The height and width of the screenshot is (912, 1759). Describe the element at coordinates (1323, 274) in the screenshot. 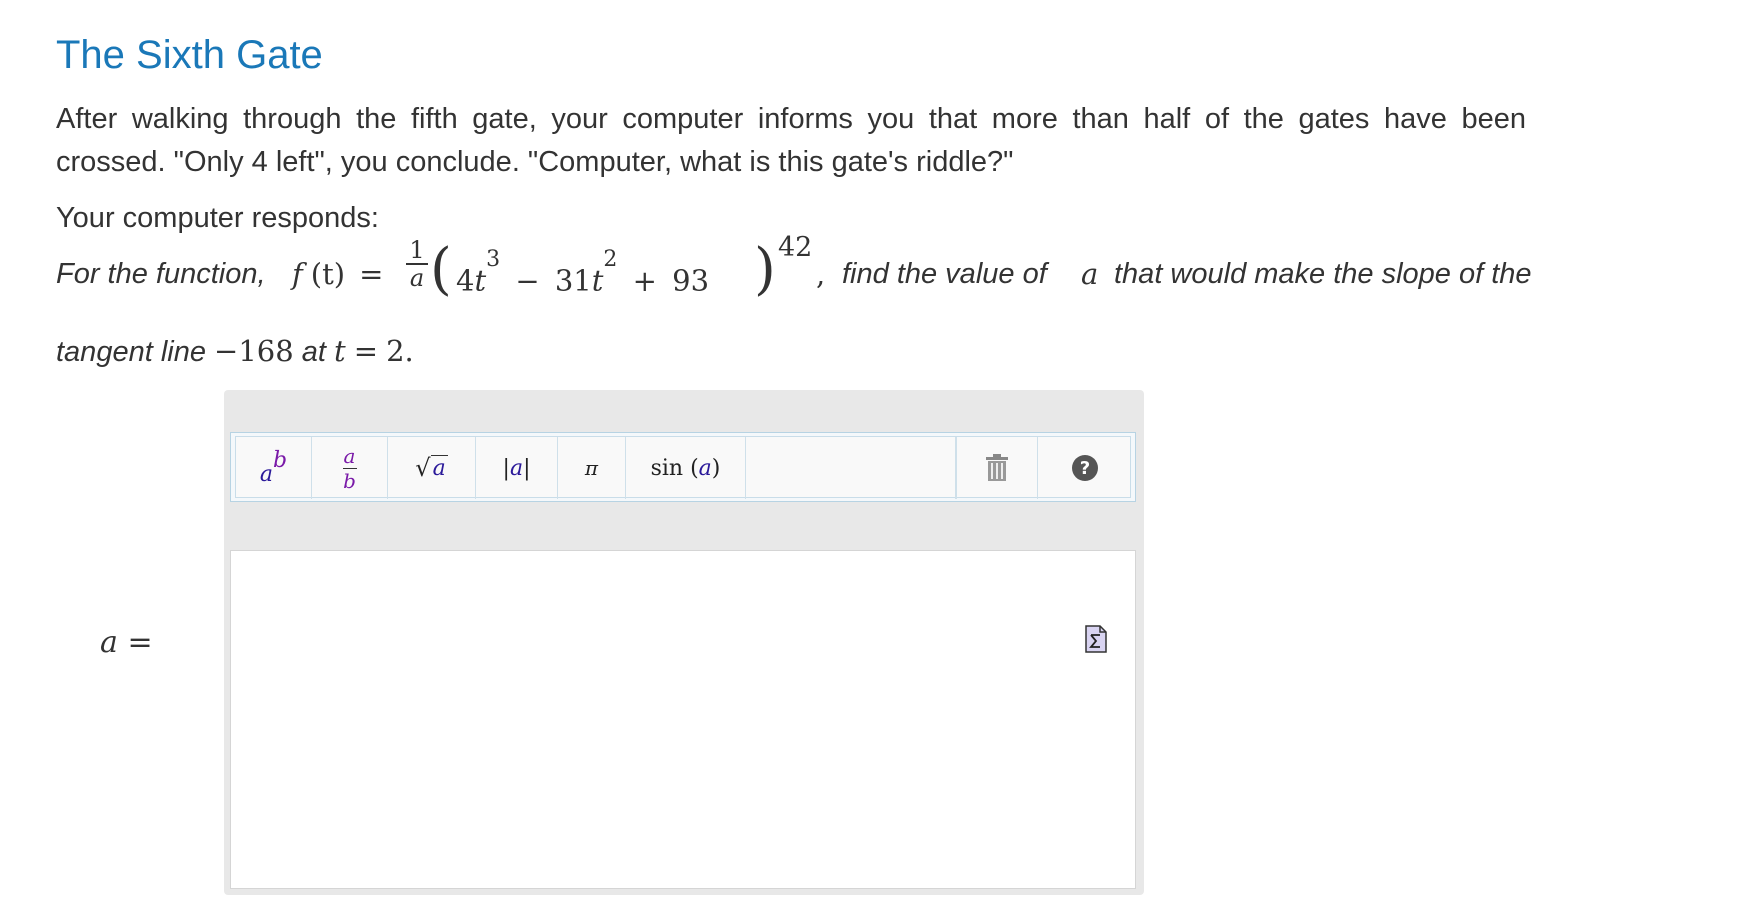

I see `problem-tail: that would make the slope of the` at that location.